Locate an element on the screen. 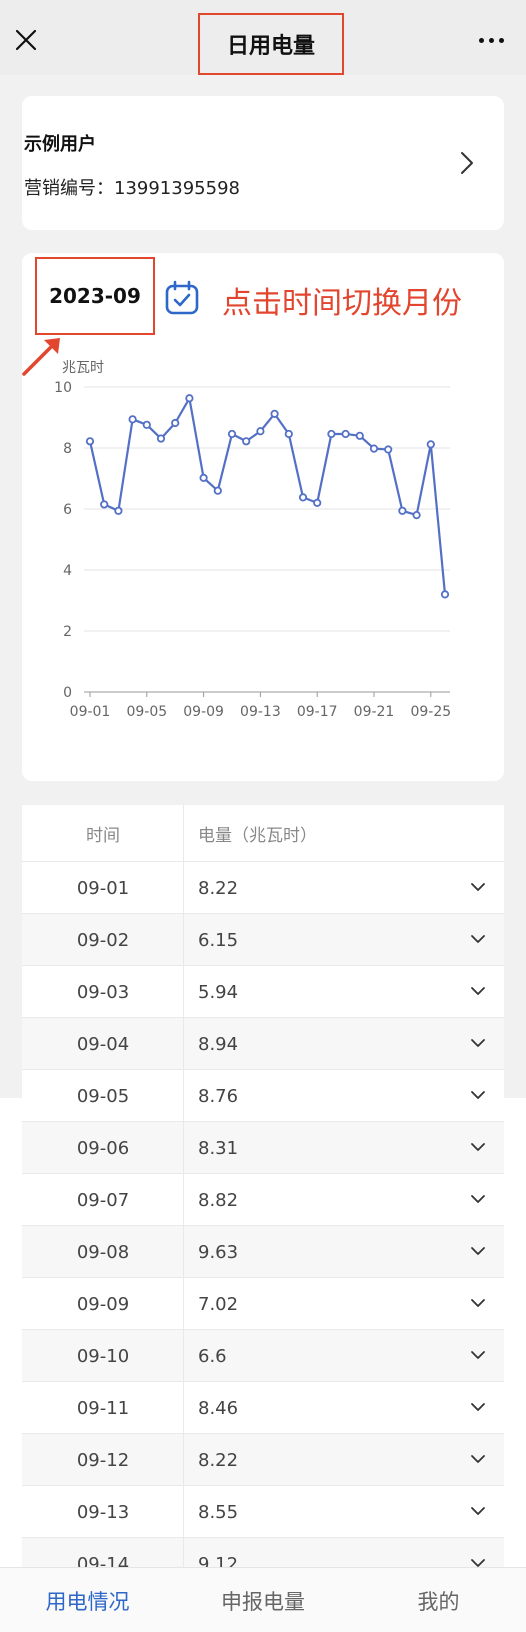  table-row: 09-12 8.22 is located at coordinates (263, 1460).